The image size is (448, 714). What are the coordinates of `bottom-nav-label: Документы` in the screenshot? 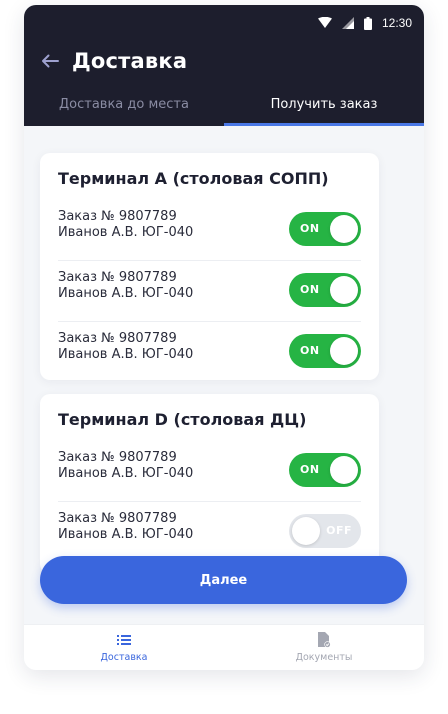 It's located at (324, 657).